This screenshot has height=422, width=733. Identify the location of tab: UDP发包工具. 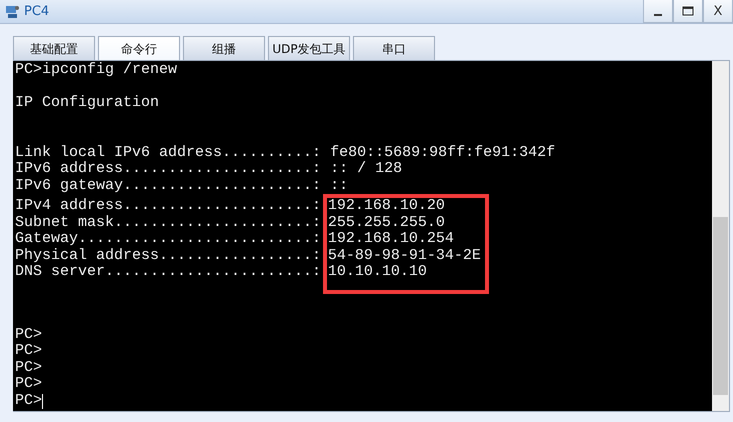
(309, 48).